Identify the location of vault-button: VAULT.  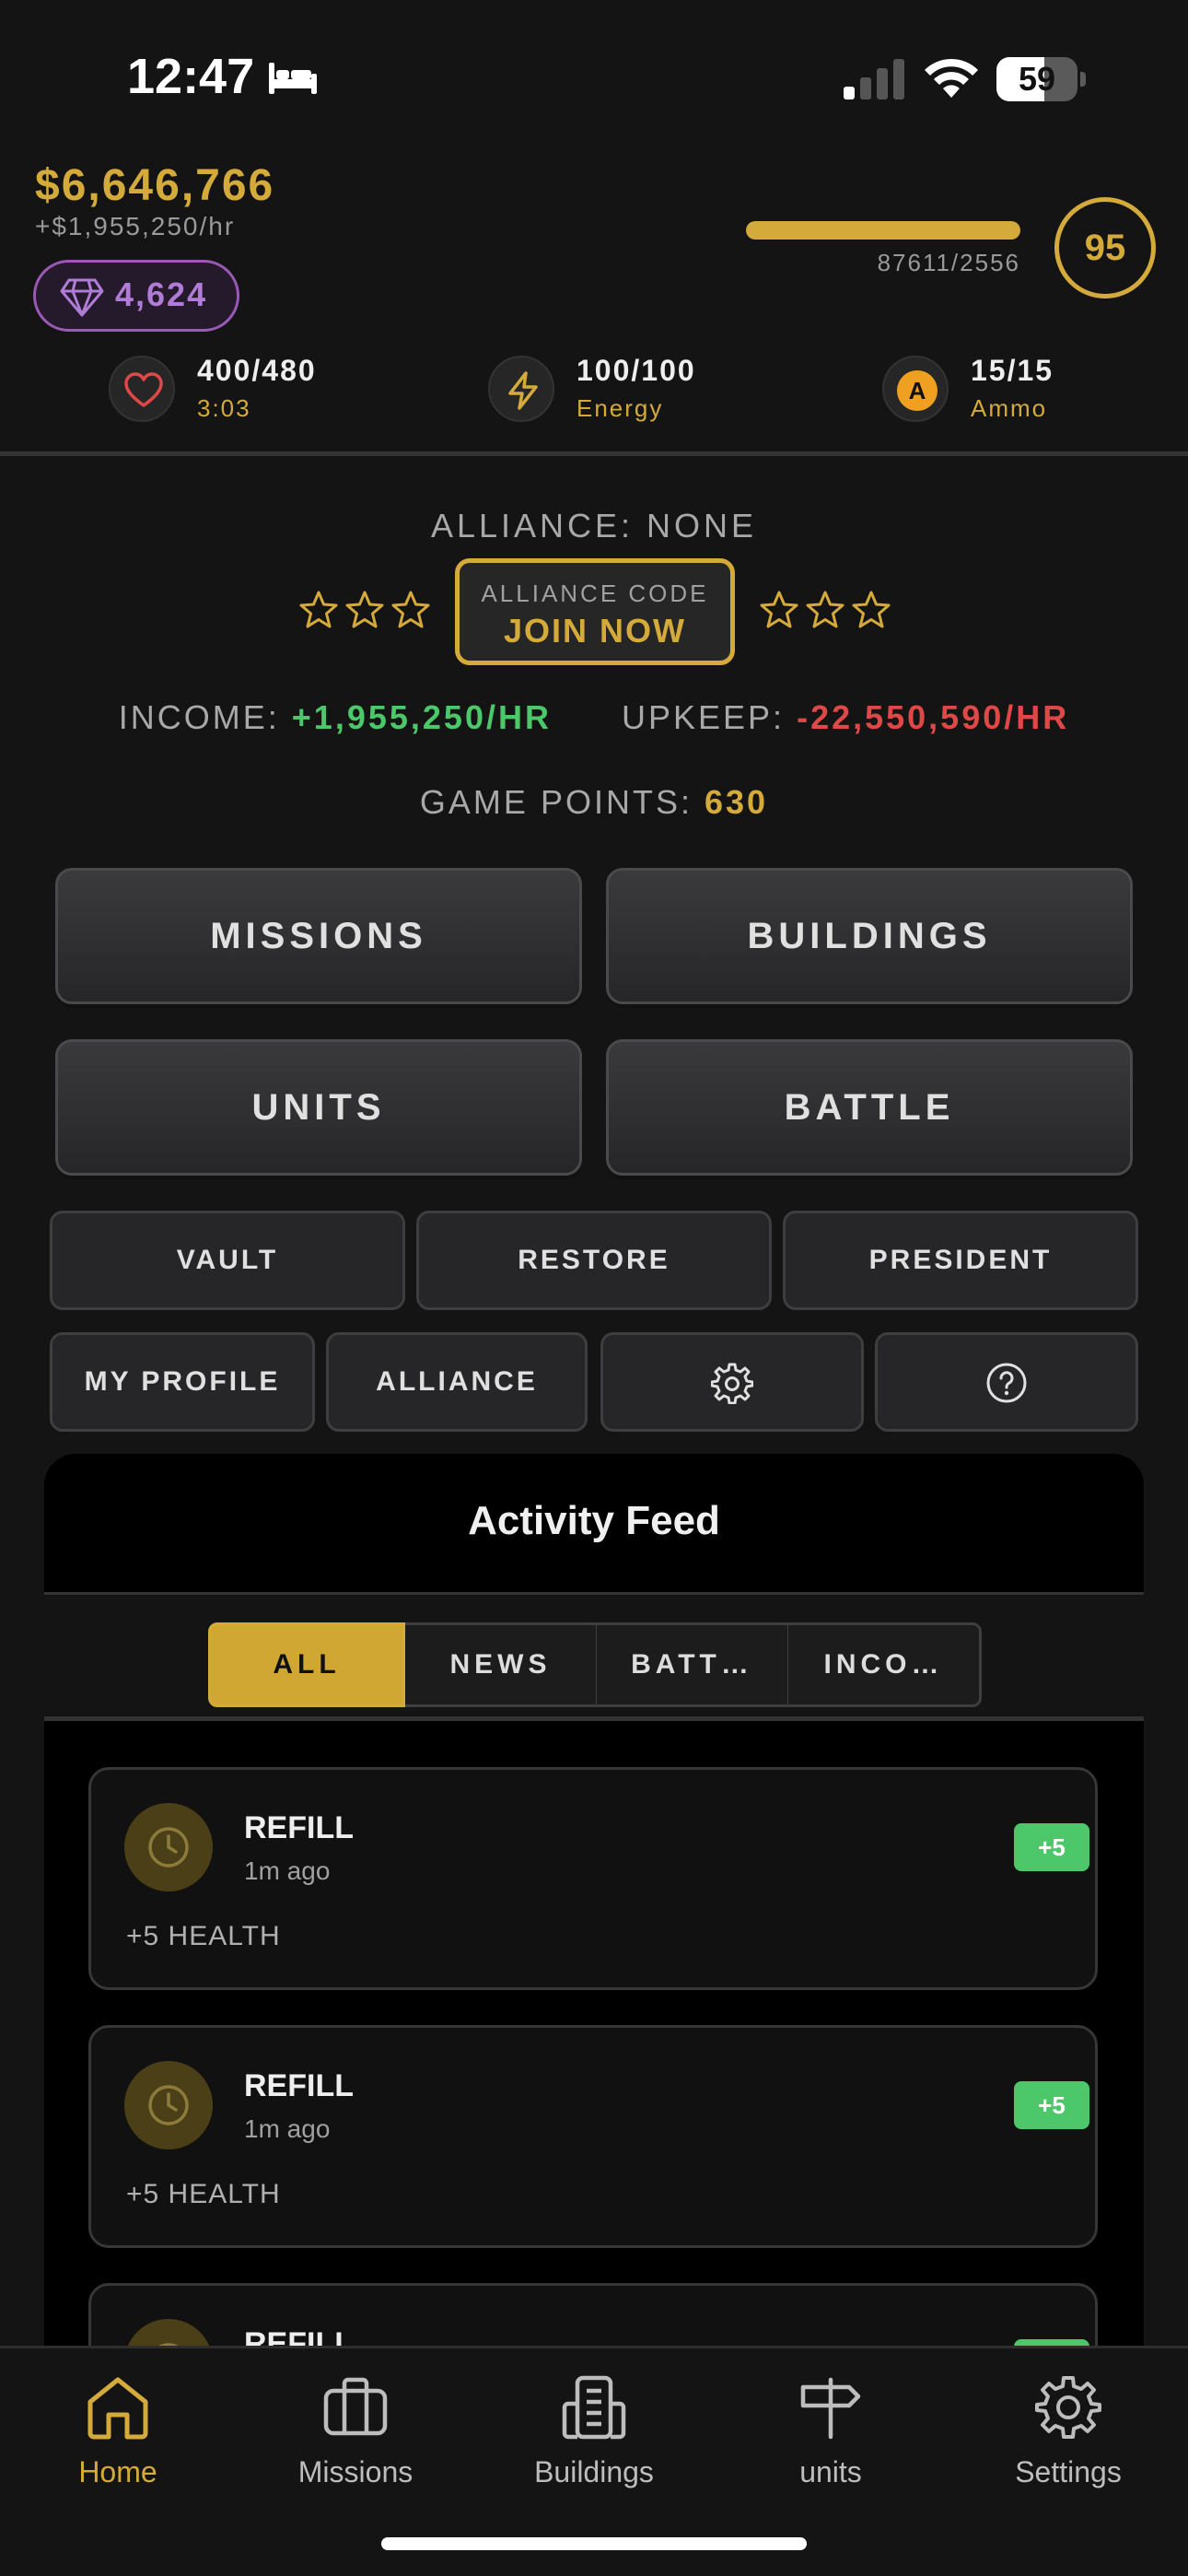
(227, 1260).